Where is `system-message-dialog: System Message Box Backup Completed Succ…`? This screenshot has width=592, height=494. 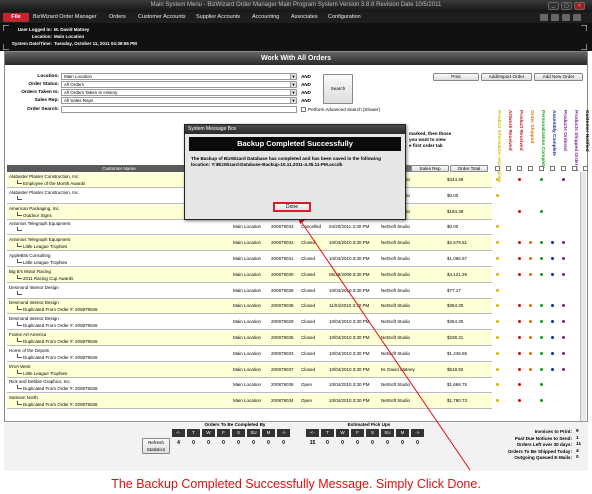
system-message-dialog: System Message Box Backup Completed Succ… is located at coordinates (295, 172).